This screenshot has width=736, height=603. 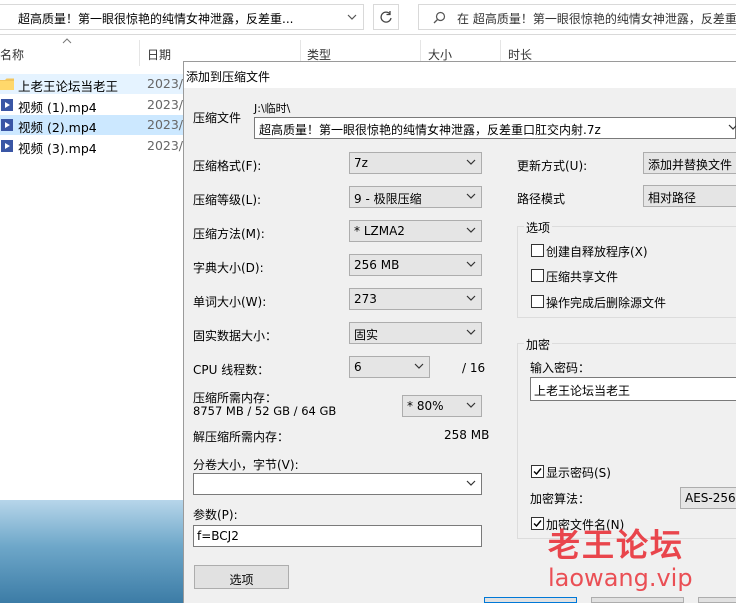 I want to click on password-input: 上老王论坛当老王, so click(x=633, y=389).